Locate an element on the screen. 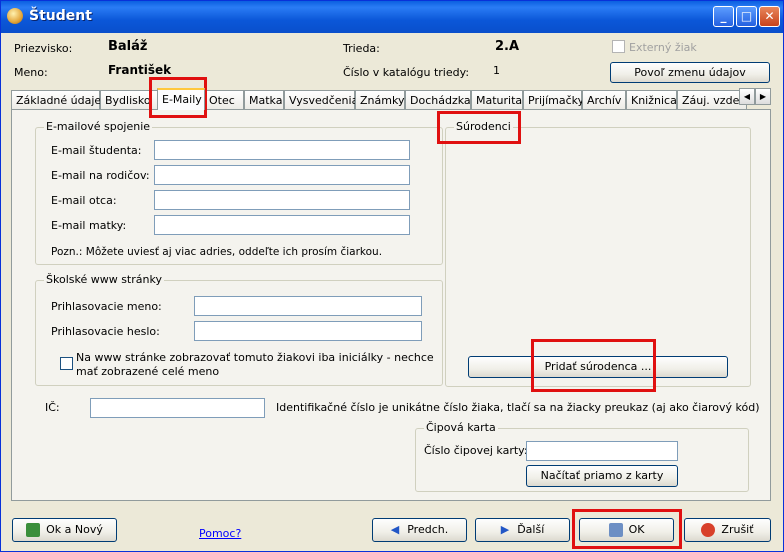  ok-new-button: Ok a Nový is located at coordinates (64, 530).